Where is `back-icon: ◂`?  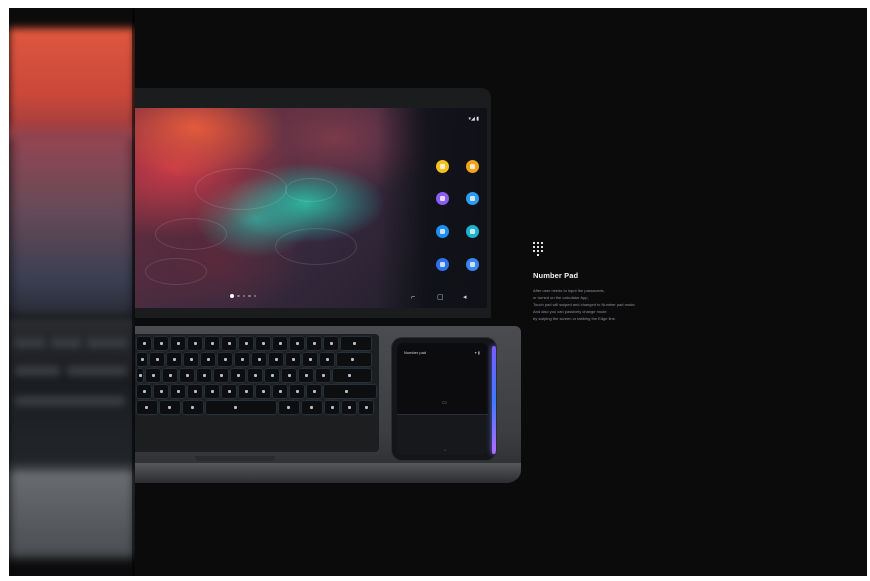
back-icon: ◂ is located at coordinates (465, 297).